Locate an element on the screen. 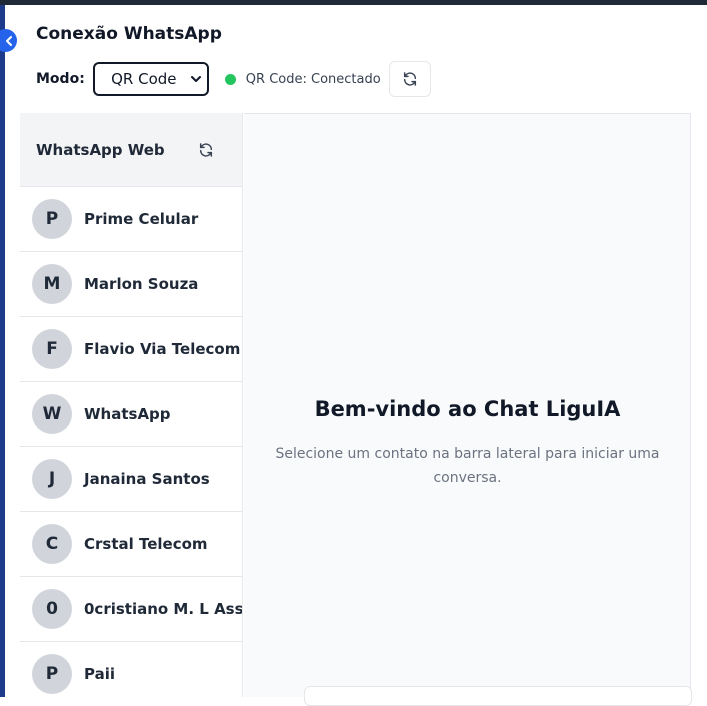 The width and height of the screenshot is (707, 706). contact-item: F Flavio Via Telecom is located at coordinates (131, 349).